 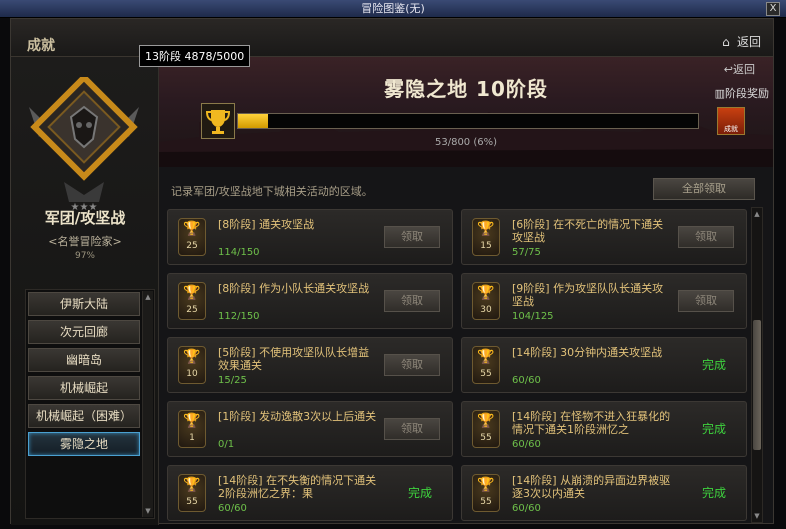 What do you see at coordinates (192, 246) in the screenshot?
I see `achievement-tier: 25` at bounding box center [192, 246].